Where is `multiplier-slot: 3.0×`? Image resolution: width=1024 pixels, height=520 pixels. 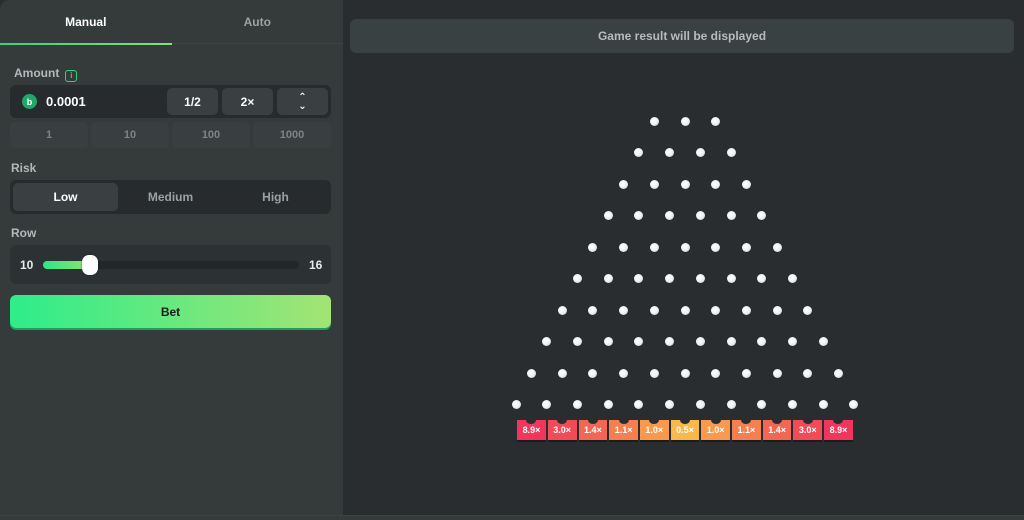
multiplier-slot: 3.0× is located at coordinates (808, 427).